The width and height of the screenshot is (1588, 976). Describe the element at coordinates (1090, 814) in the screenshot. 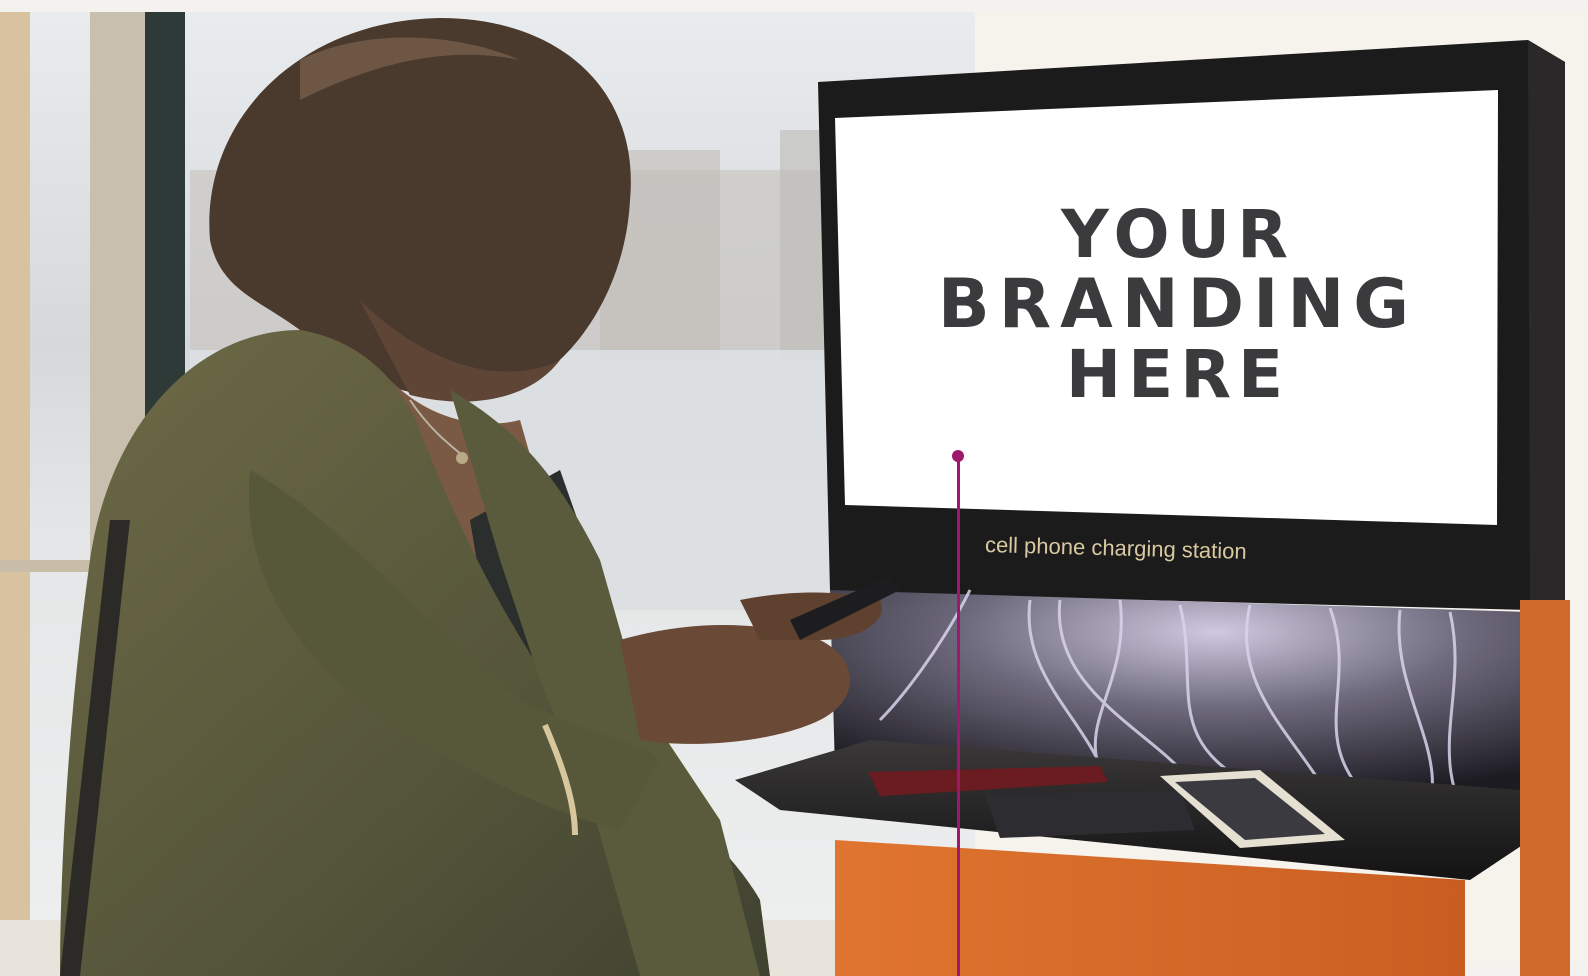

I see `phone-dark` at that location.